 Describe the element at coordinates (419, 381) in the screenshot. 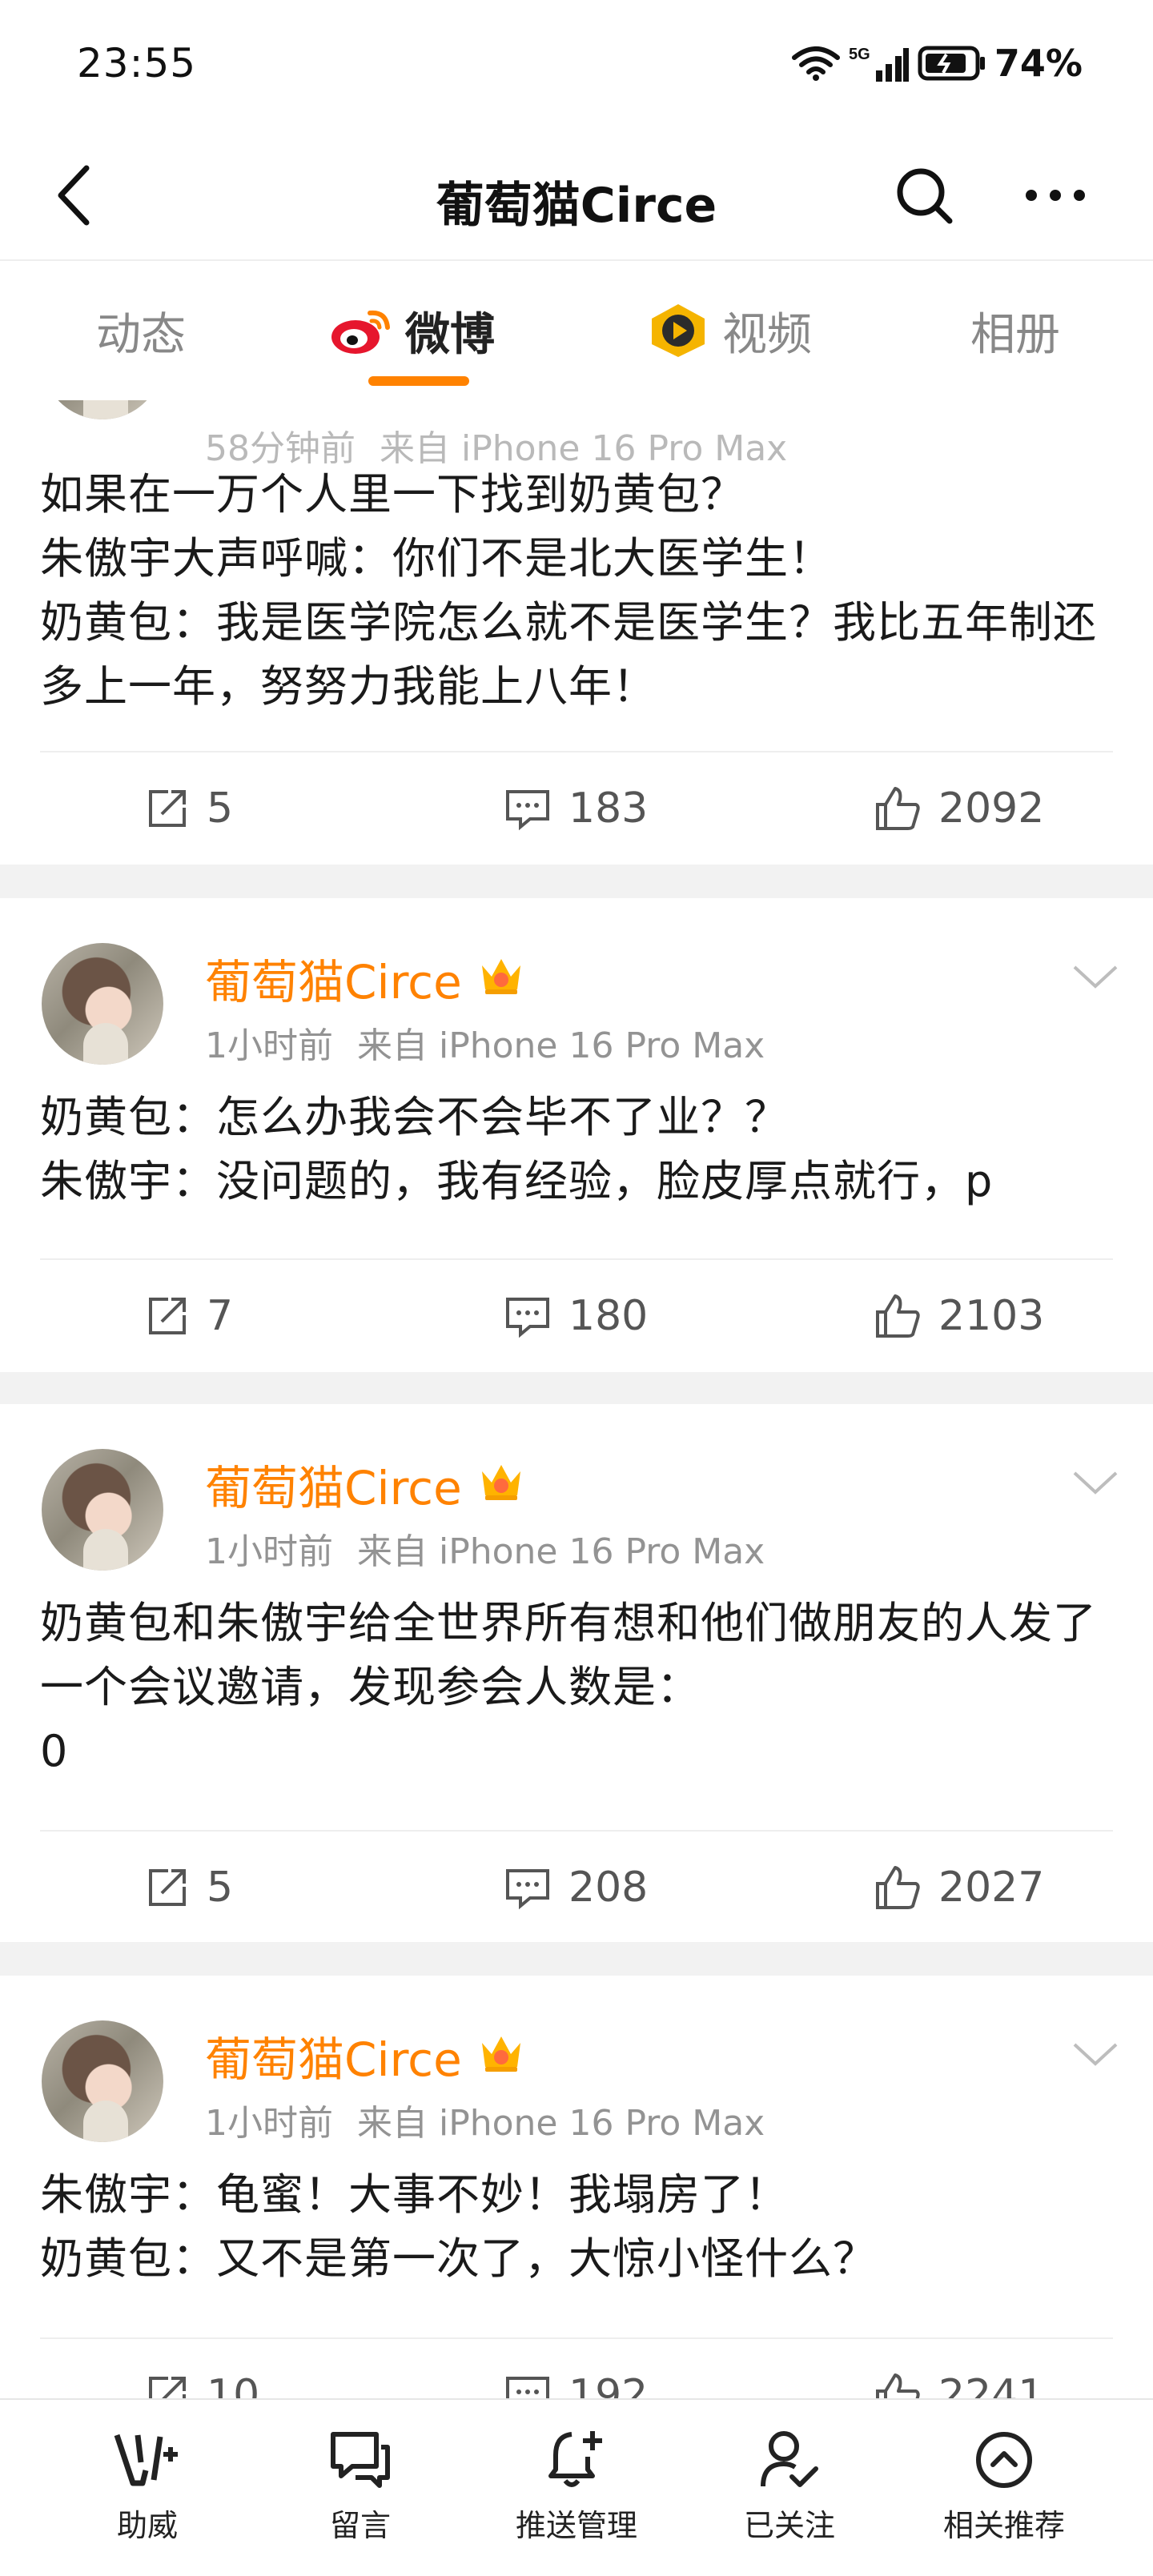

I see `active-tab-indicator` at that location.